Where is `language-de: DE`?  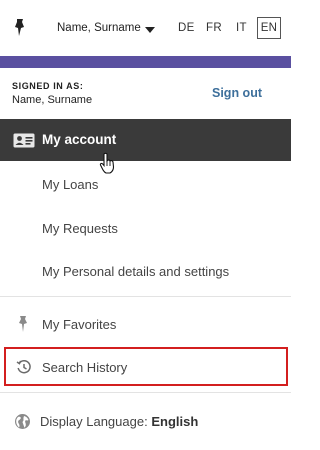
language-de: DE is located at coordinates (186, 28).